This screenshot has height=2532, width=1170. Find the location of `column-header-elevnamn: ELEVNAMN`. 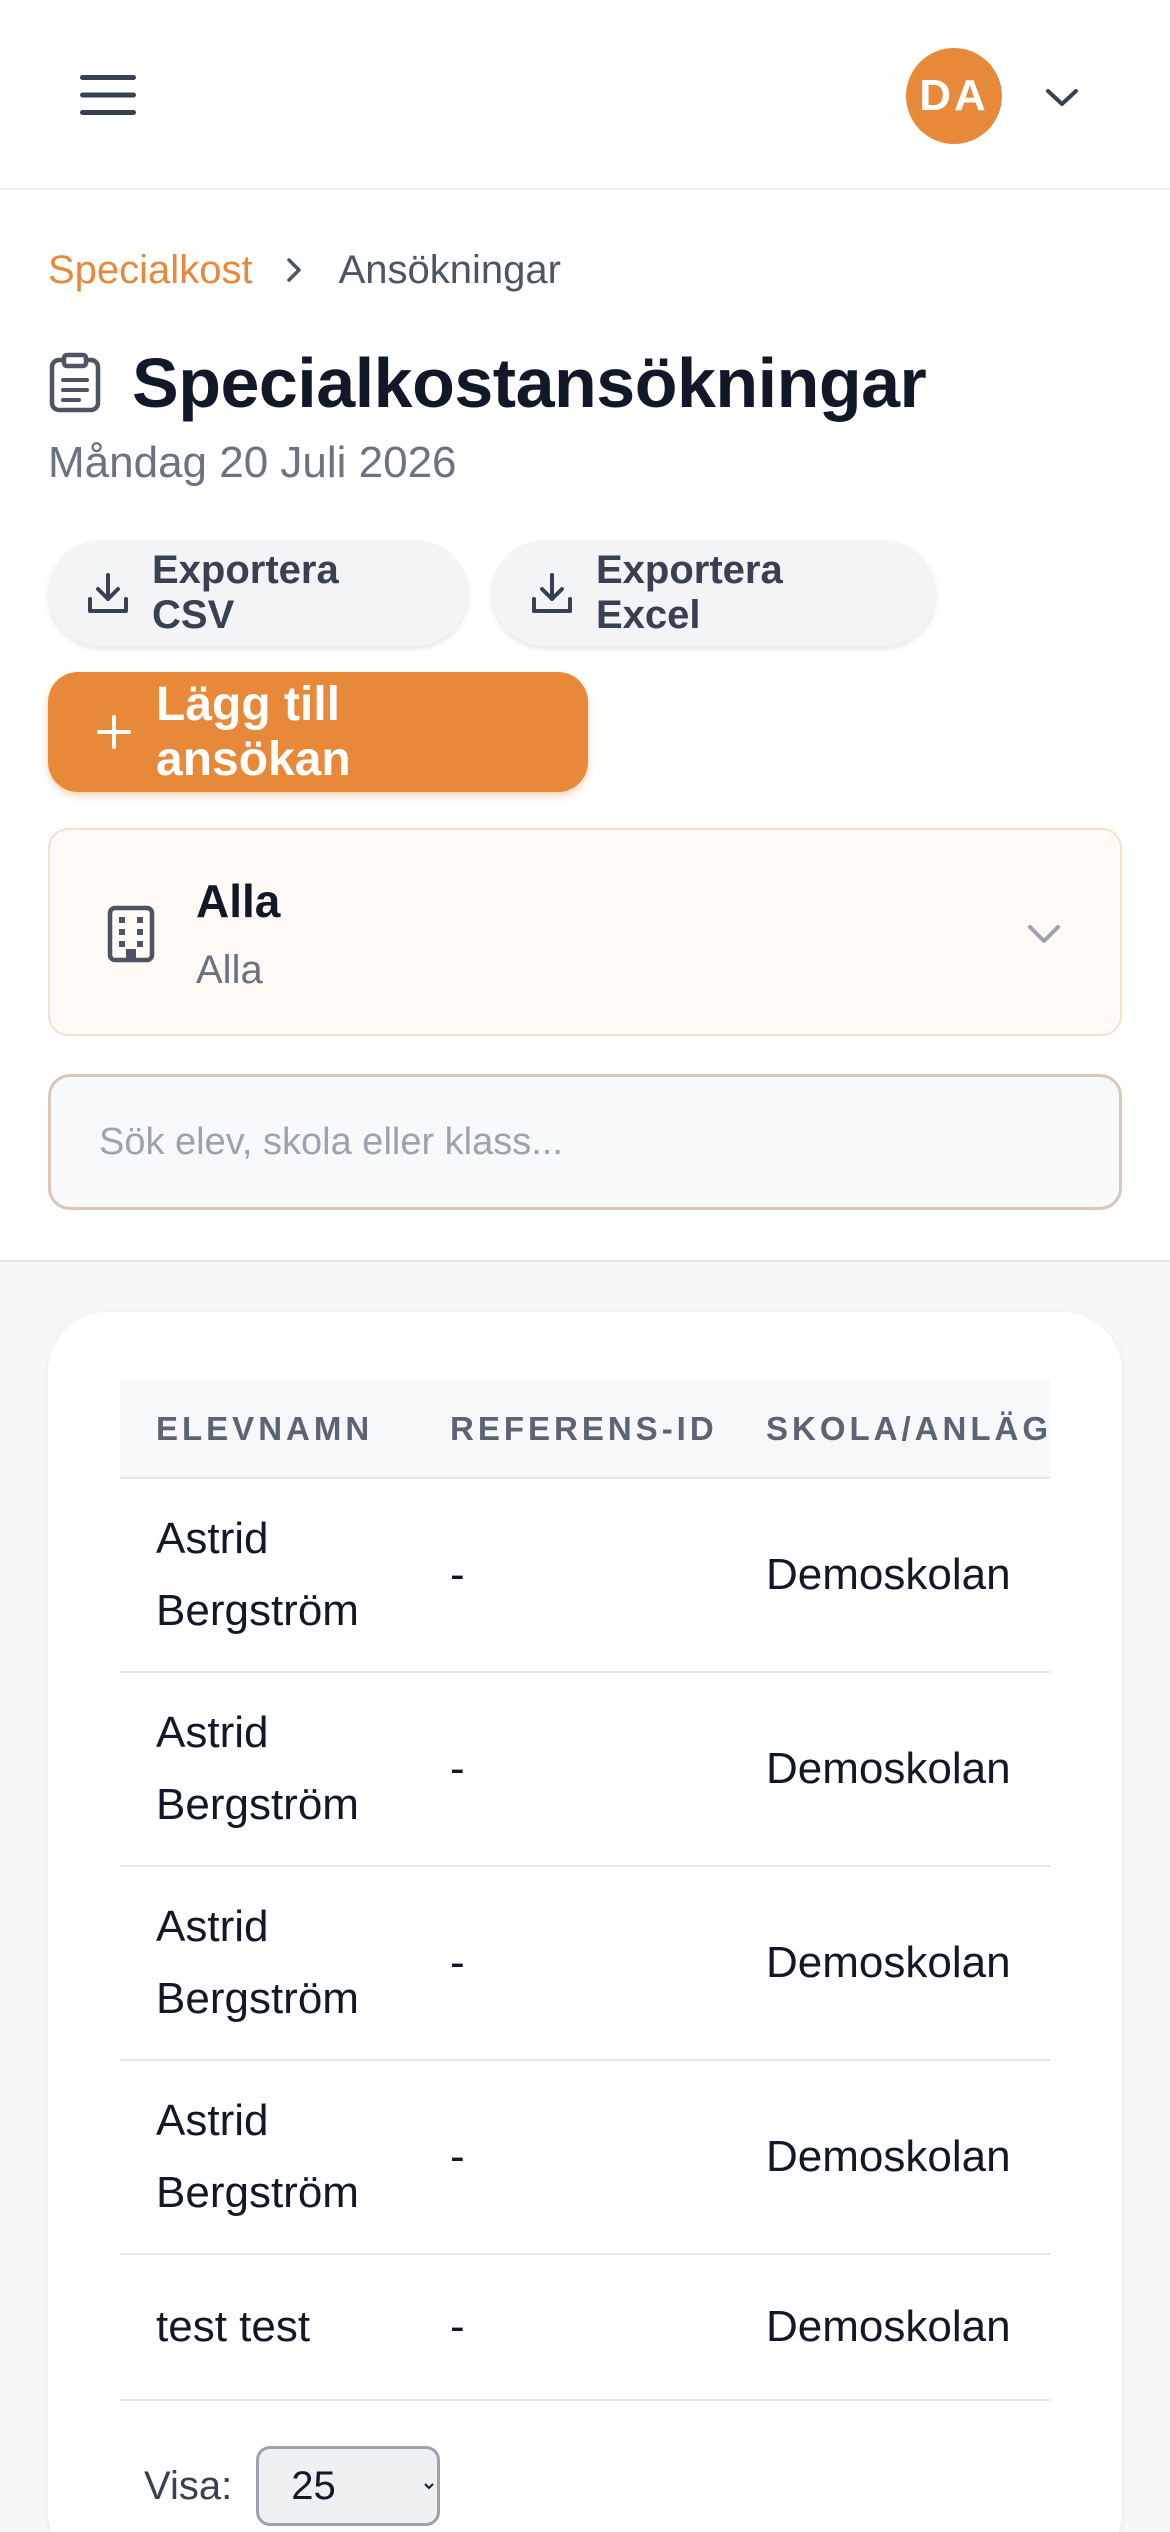

column-header-elevnamn: ELEVNAMN is located at coordinates (267, 1429).